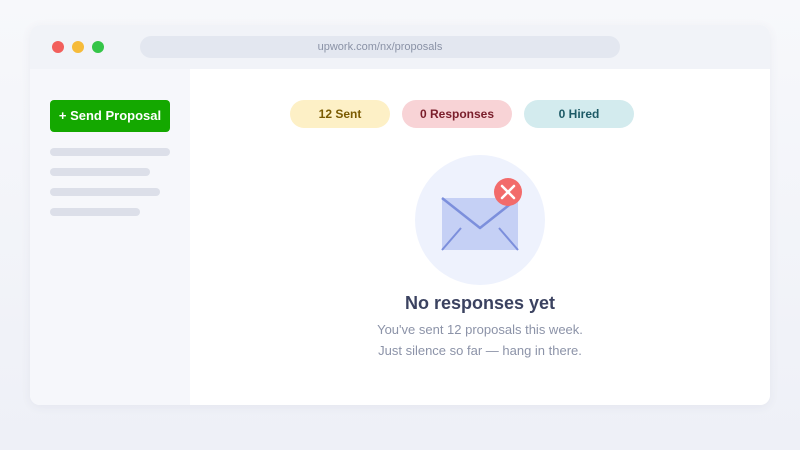 The width and height of the screenshot is (800, 450). I want to click on sidebar: + Send Proposal, so click(110, 237).